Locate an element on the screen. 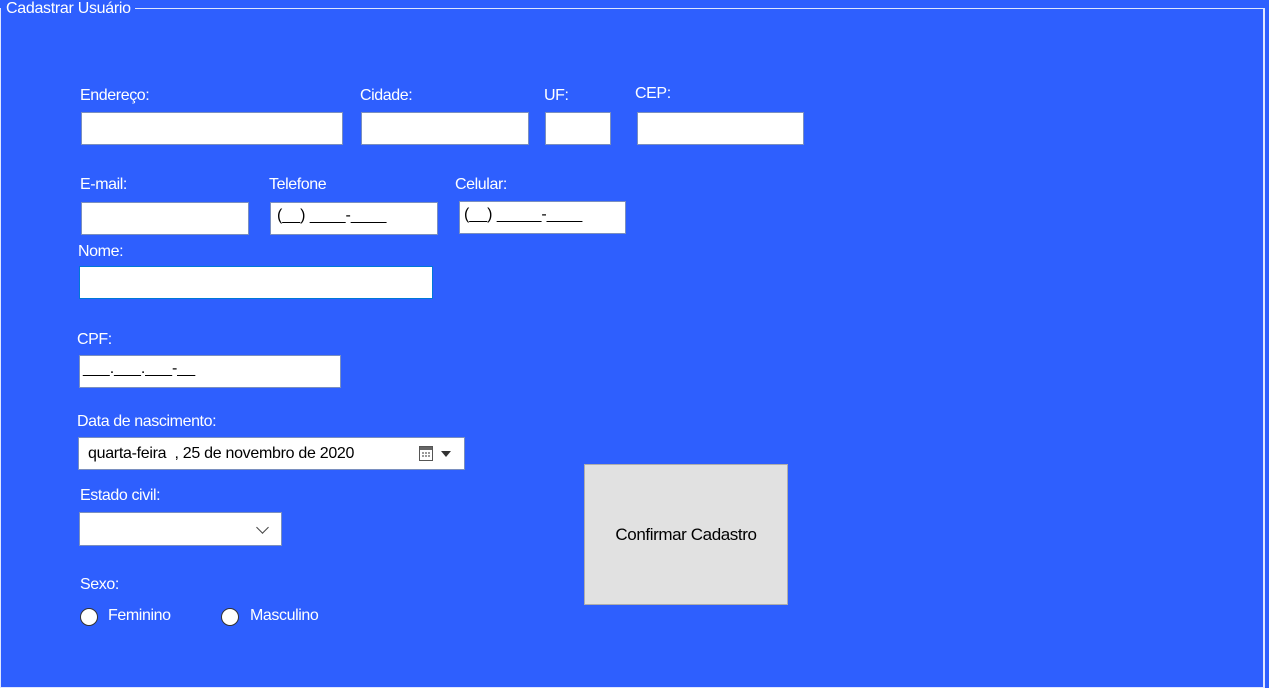 The width and height of the screenshot is (1269, 688). uf-label: UF: is located at coordinates (556, 95).